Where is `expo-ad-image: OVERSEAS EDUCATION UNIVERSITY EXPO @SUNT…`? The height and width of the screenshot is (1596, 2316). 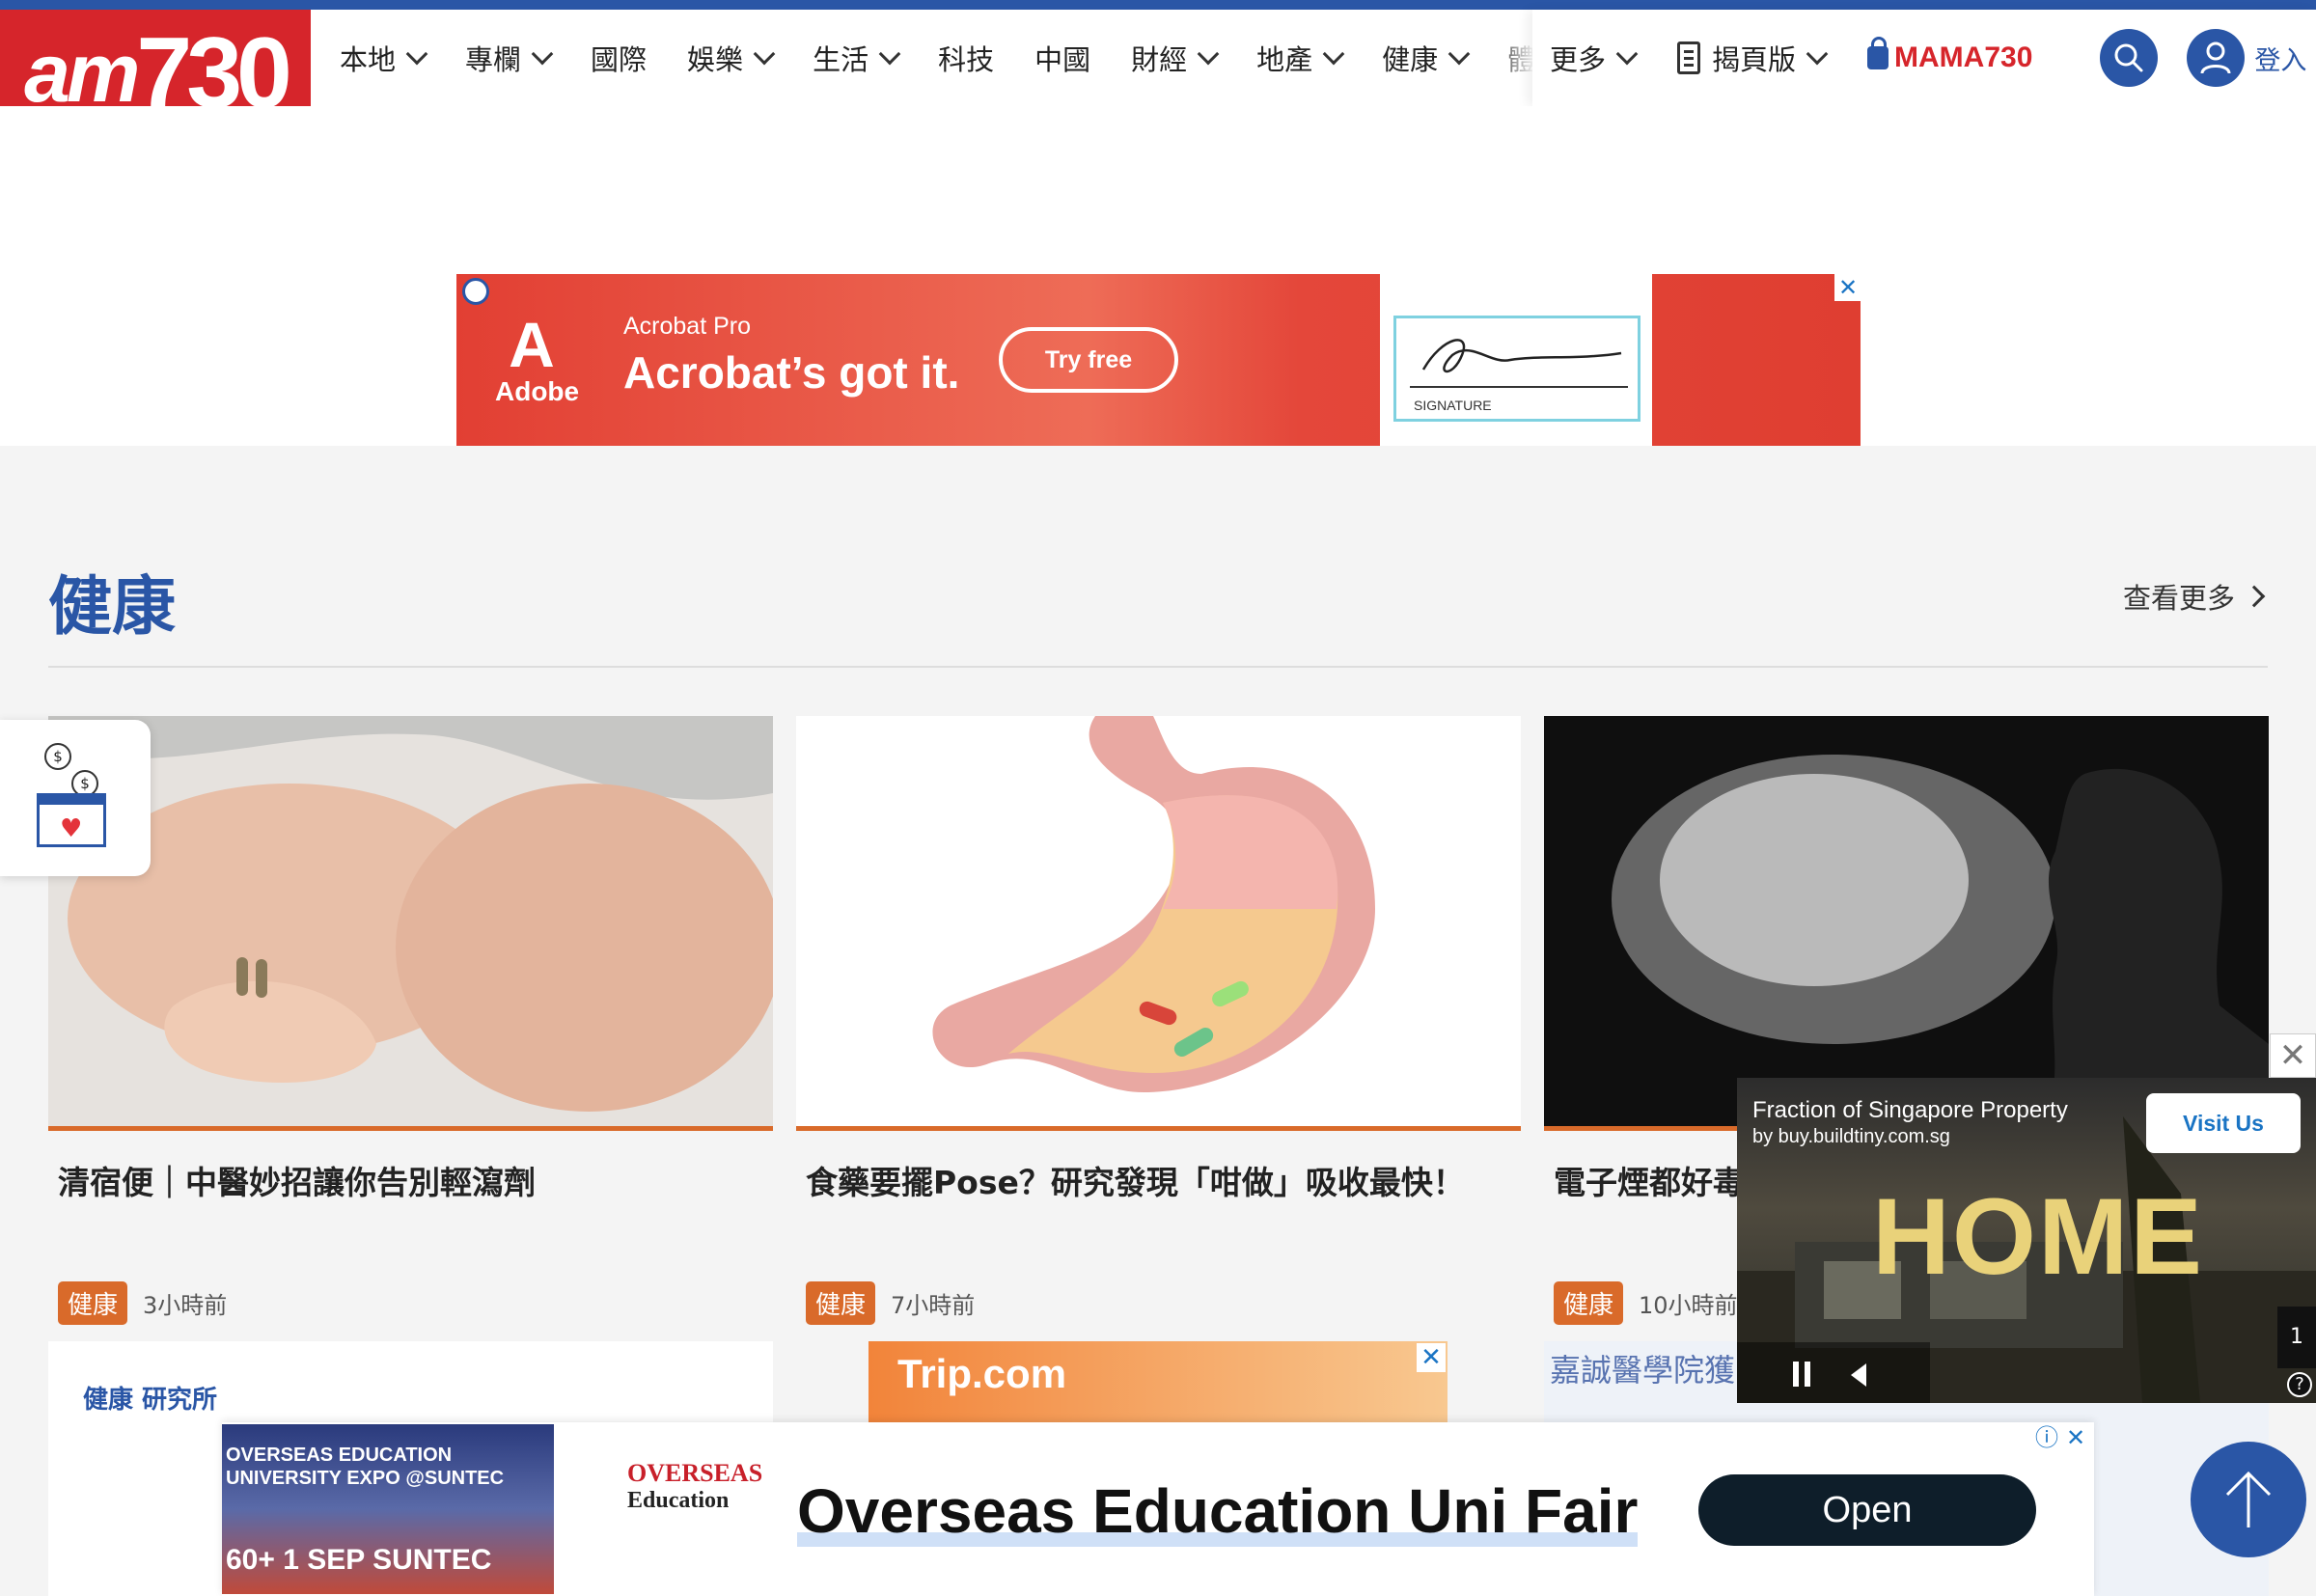
expo-ad-image: OVERSEAS EDUCATION UNIVERSITY EXPO @SUNT… is located at coordinates (388, 1509).